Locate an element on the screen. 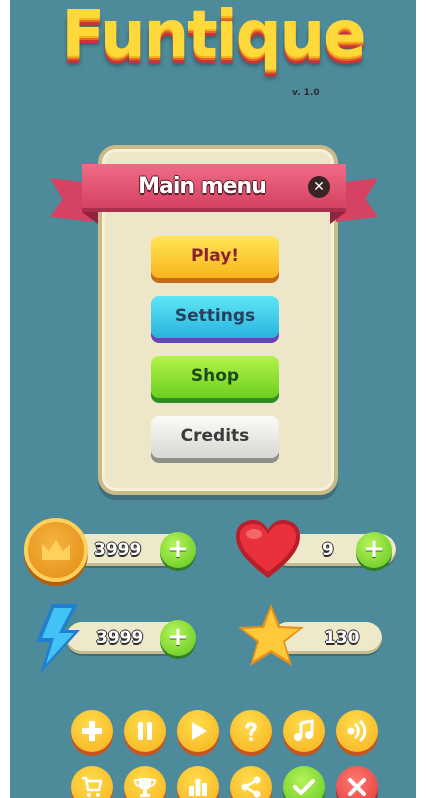  plus-icon is located at coordinates (92, 731).